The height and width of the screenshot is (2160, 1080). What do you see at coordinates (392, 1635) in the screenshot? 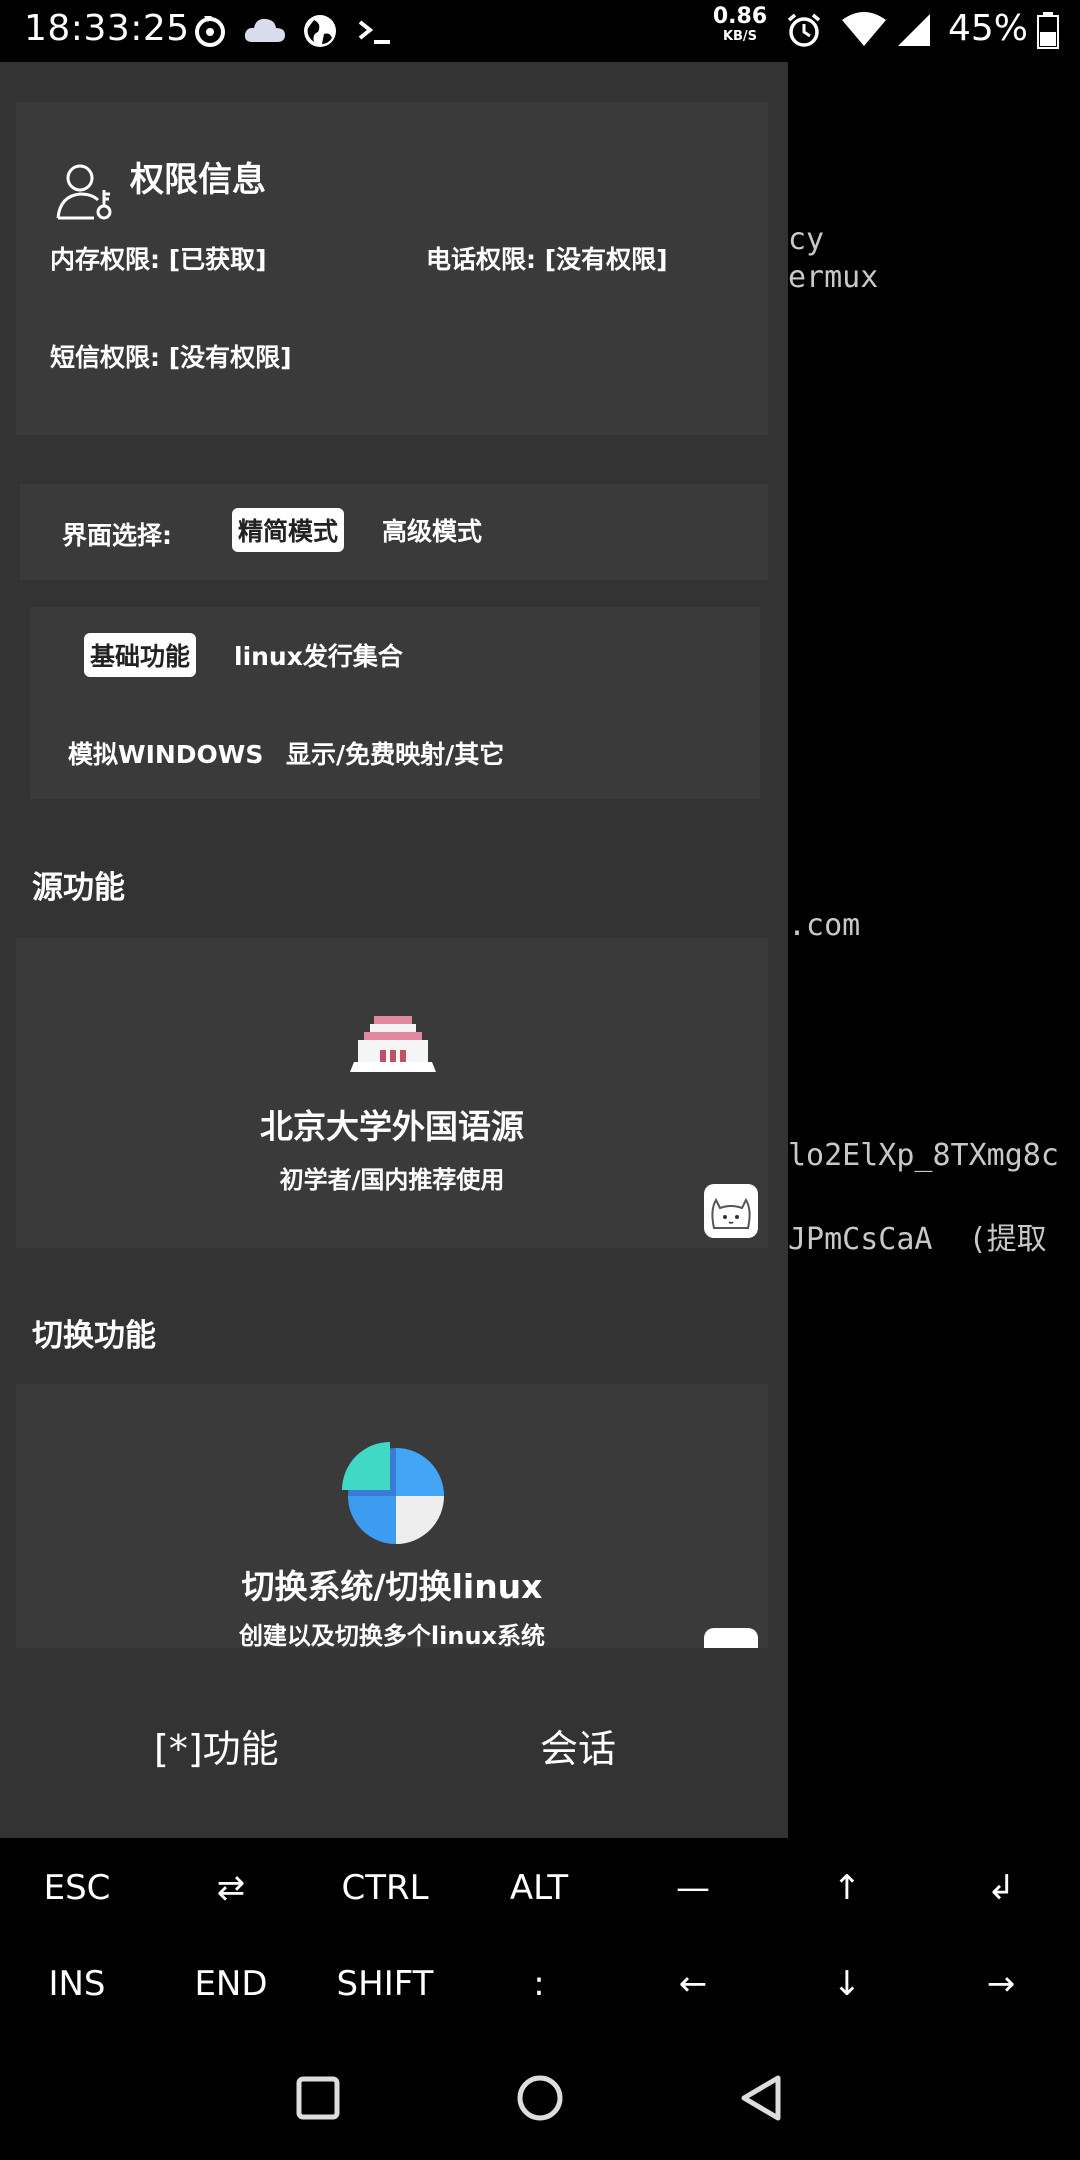
I see `switch-system-subtitle: 创建以及切换多个linux系统` at bounding box center [392, 1635].